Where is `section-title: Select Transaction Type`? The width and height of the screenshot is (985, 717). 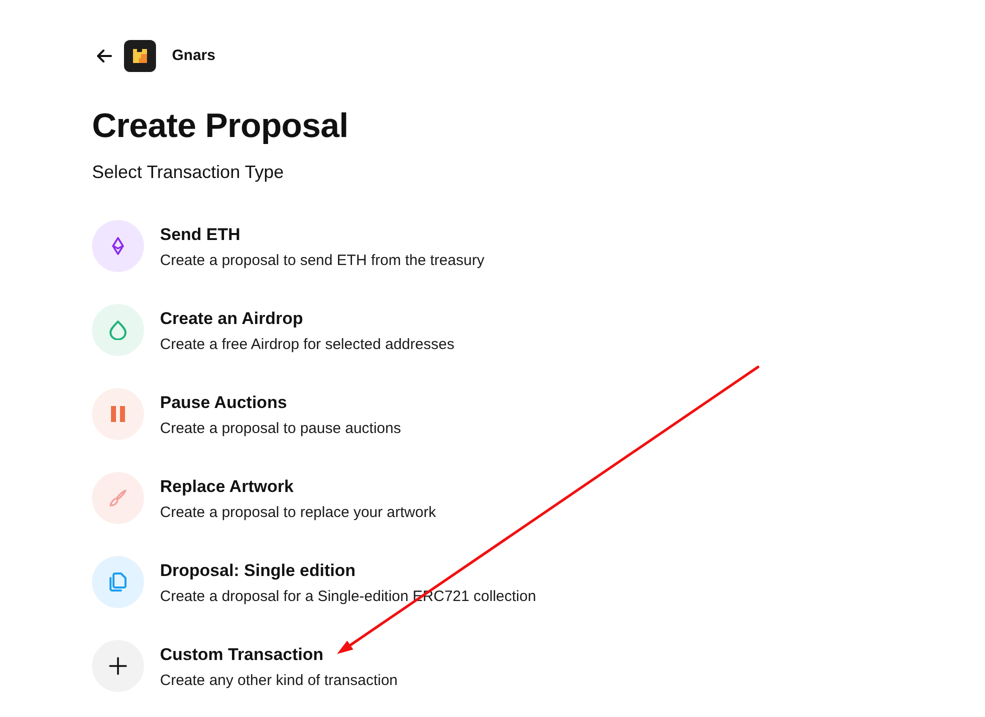
section-title: Select Transaction Type is located at coordinates (188, 172).